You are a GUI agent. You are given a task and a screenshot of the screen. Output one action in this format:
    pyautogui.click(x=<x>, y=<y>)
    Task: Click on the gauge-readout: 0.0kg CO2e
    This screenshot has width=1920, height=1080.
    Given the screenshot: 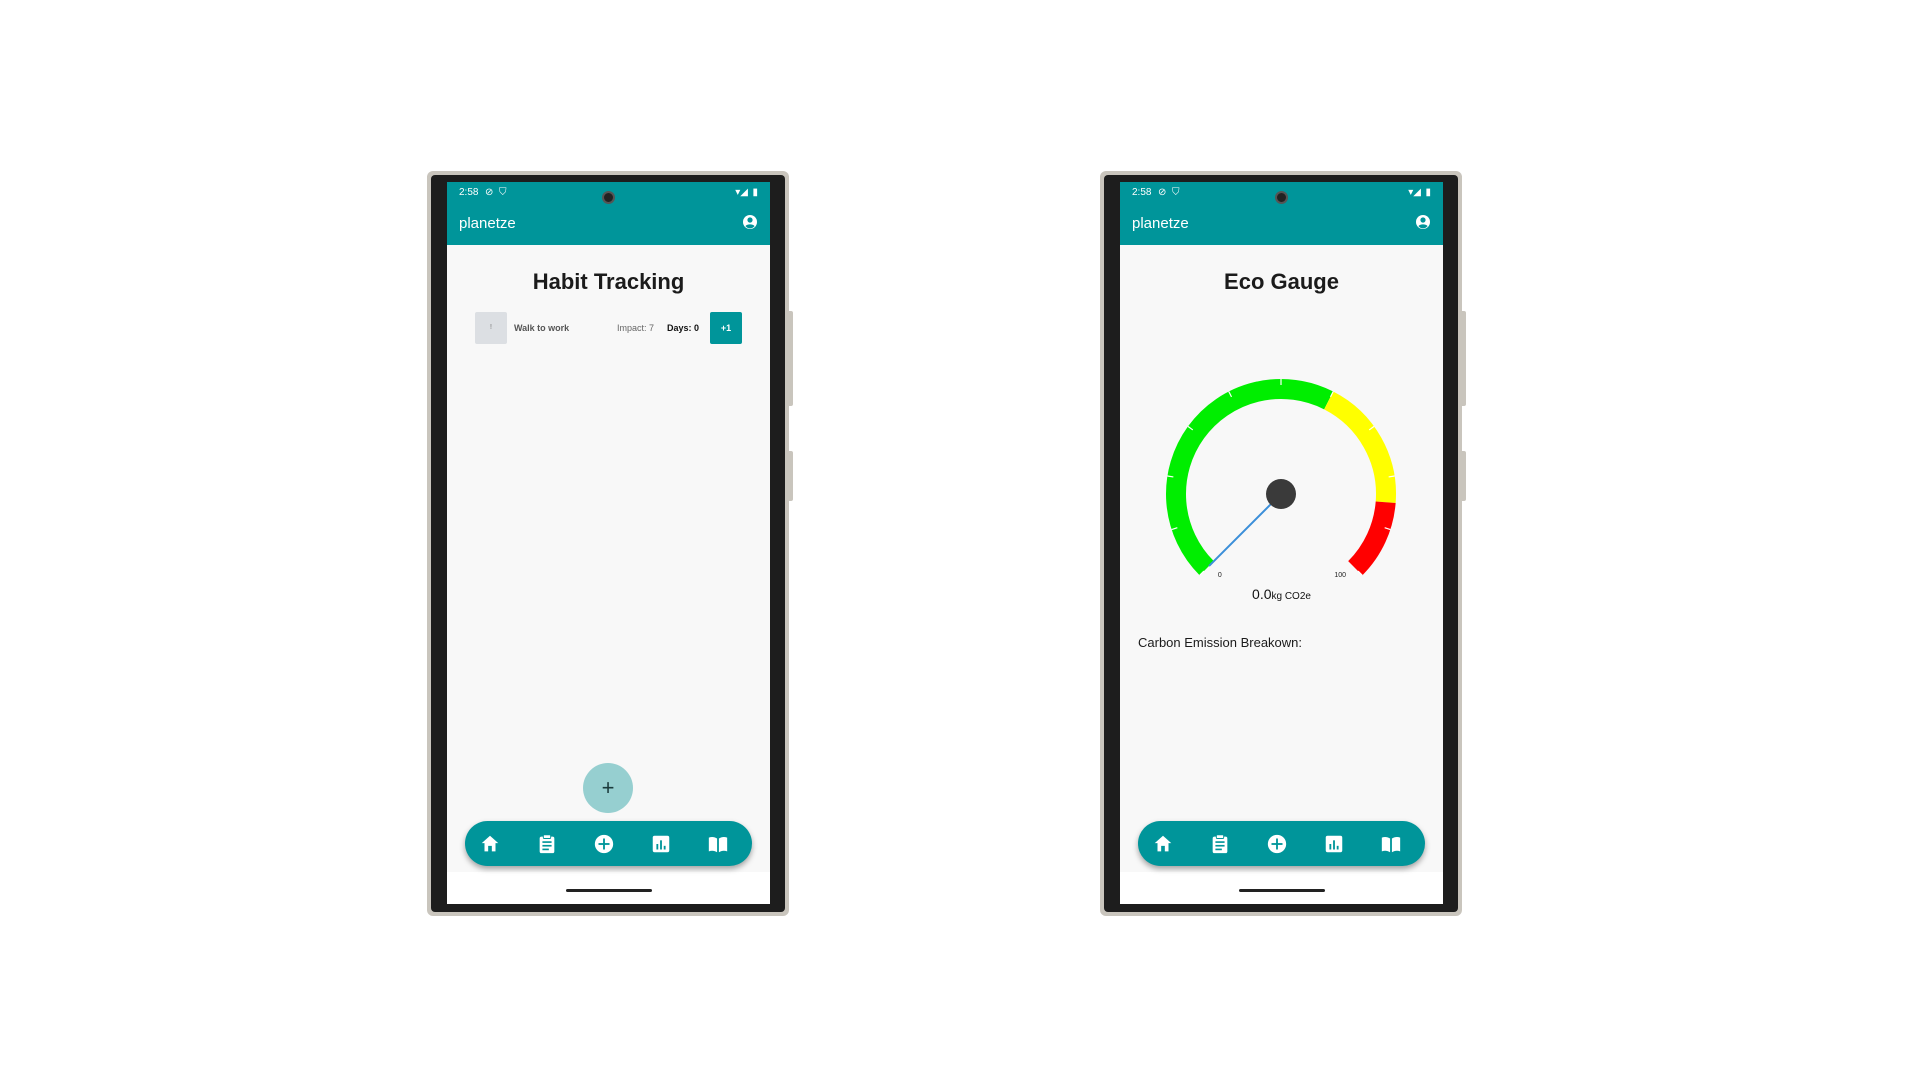 What is the action you would take?
    pyautogui.click(x=1281, y=595)
    